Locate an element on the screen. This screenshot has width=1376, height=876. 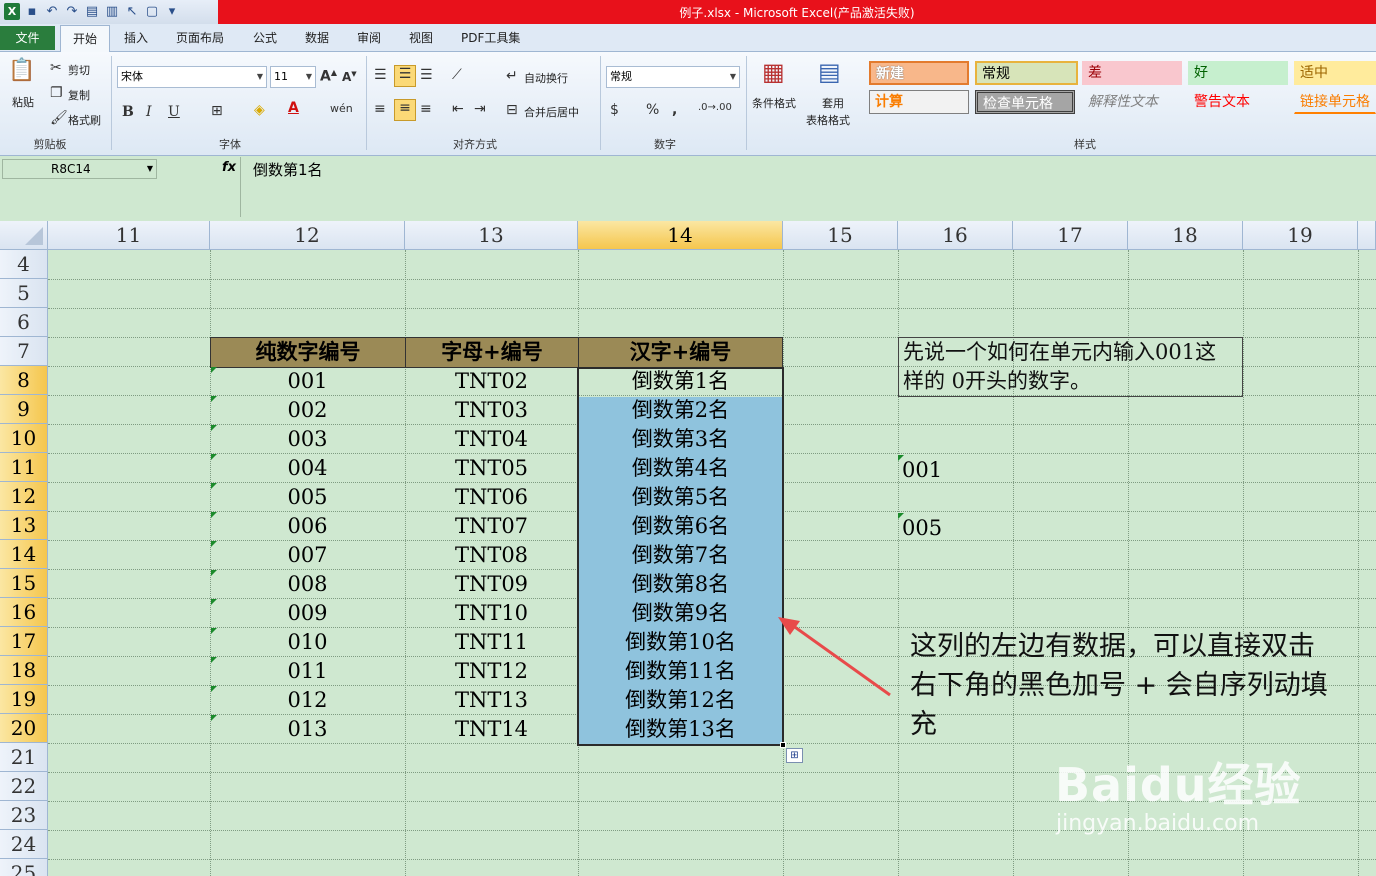
cell-number-id: 012 is located at coordinates (307, 700).